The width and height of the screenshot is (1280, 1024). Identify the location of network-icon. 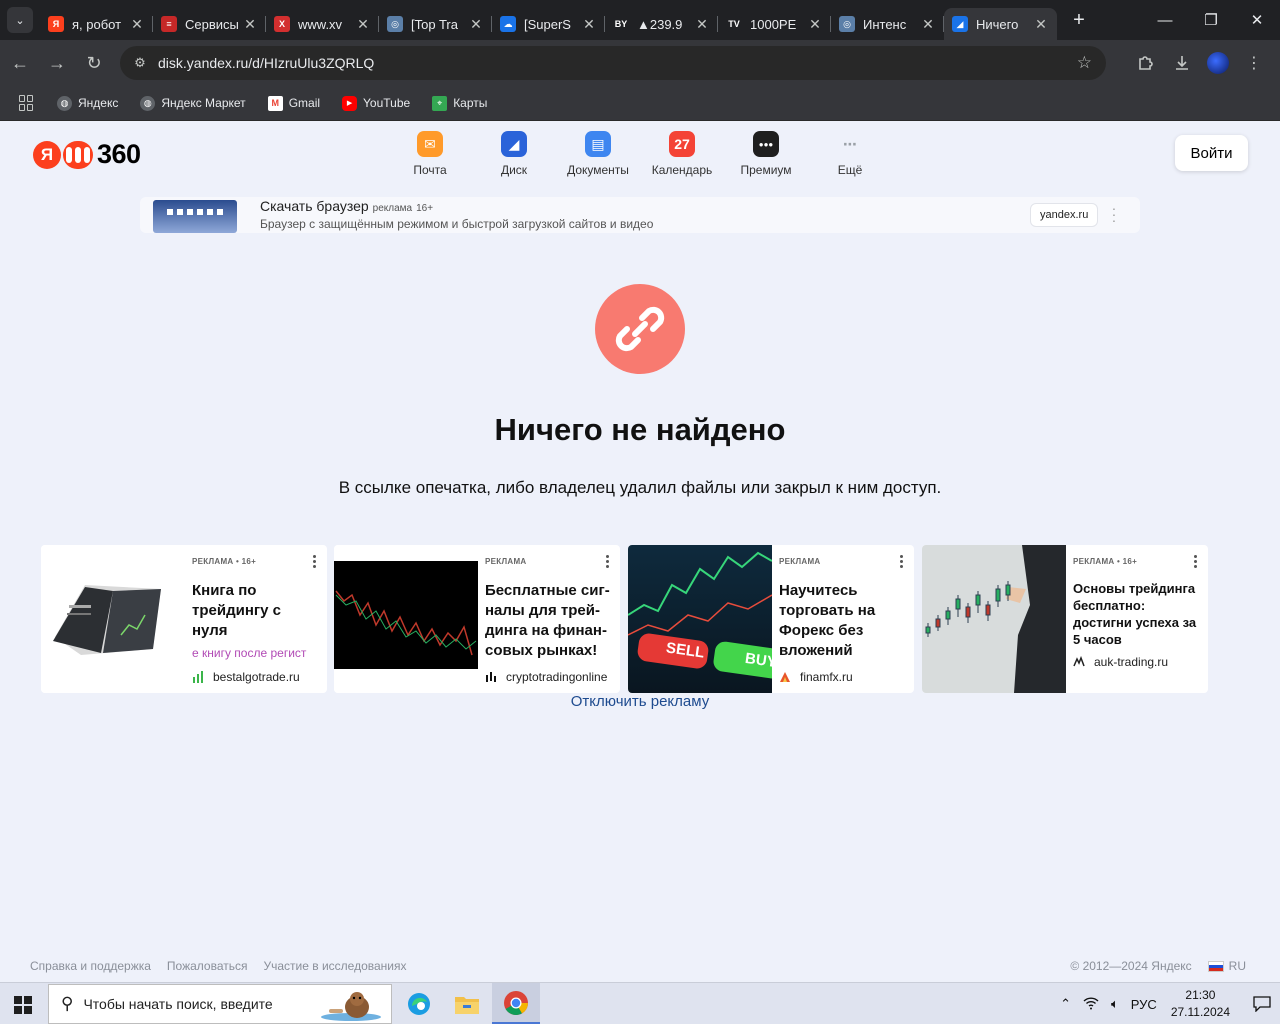
(1091, 1004).